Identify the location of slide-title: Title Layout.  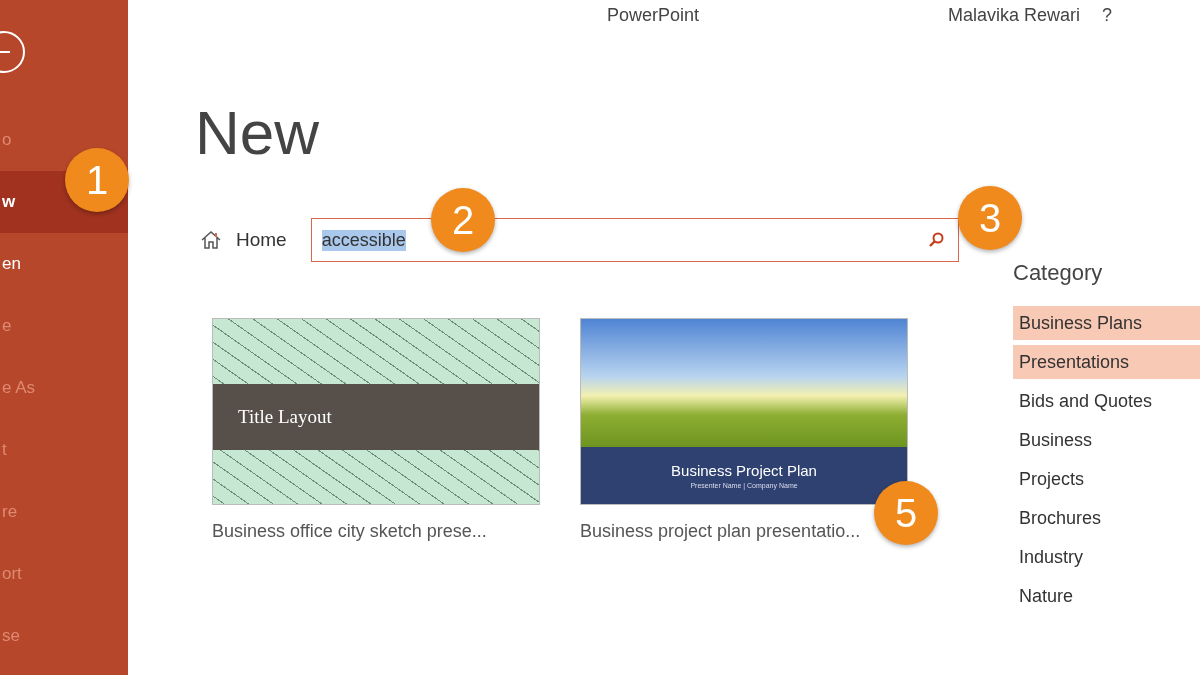
(285, 416).